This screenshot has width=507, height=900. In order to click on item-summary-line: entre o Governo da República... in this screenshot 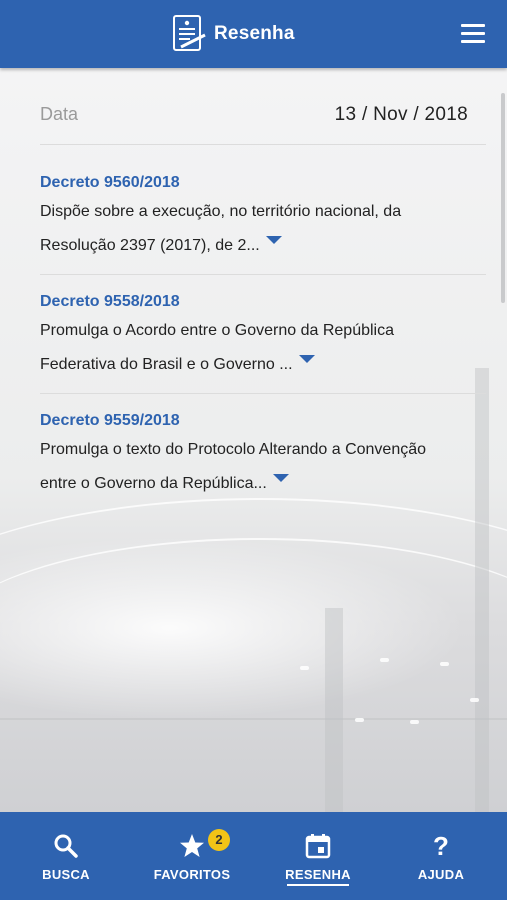, I will do `click(153, 483)`.